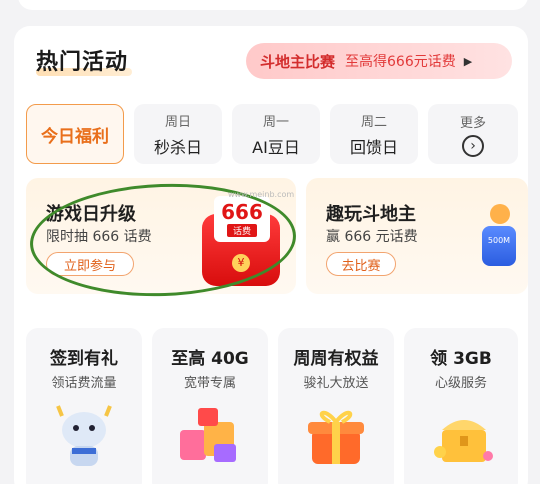  What do you see at coordinates (371, 214) in the screenshot?
I see `card-title: 趣玩斗地主` at bounding box center [371, 214].